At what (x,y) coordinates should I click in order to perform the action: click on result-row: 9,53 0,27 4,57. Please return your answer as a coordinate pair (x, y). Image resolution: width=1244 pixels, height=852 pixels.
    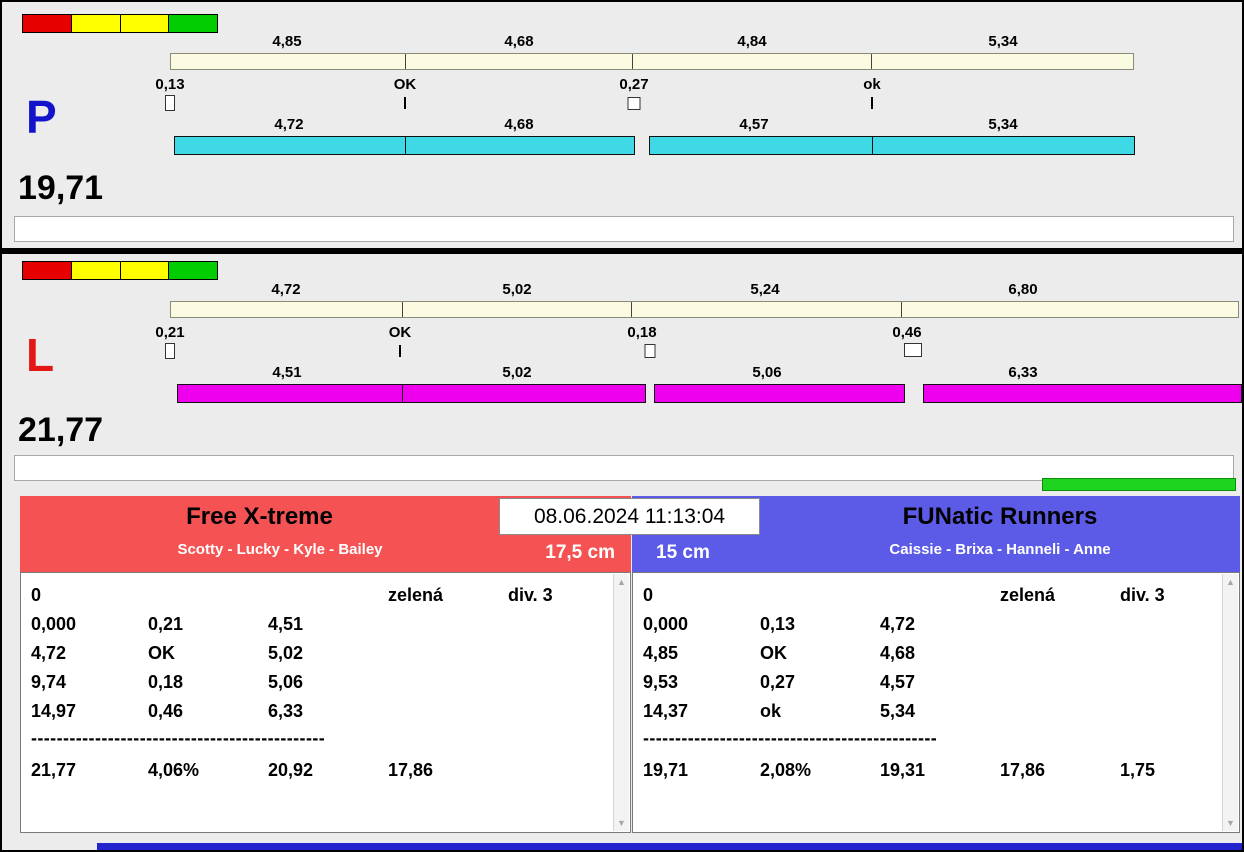
    Looking at the image, I should click on (779, 682).